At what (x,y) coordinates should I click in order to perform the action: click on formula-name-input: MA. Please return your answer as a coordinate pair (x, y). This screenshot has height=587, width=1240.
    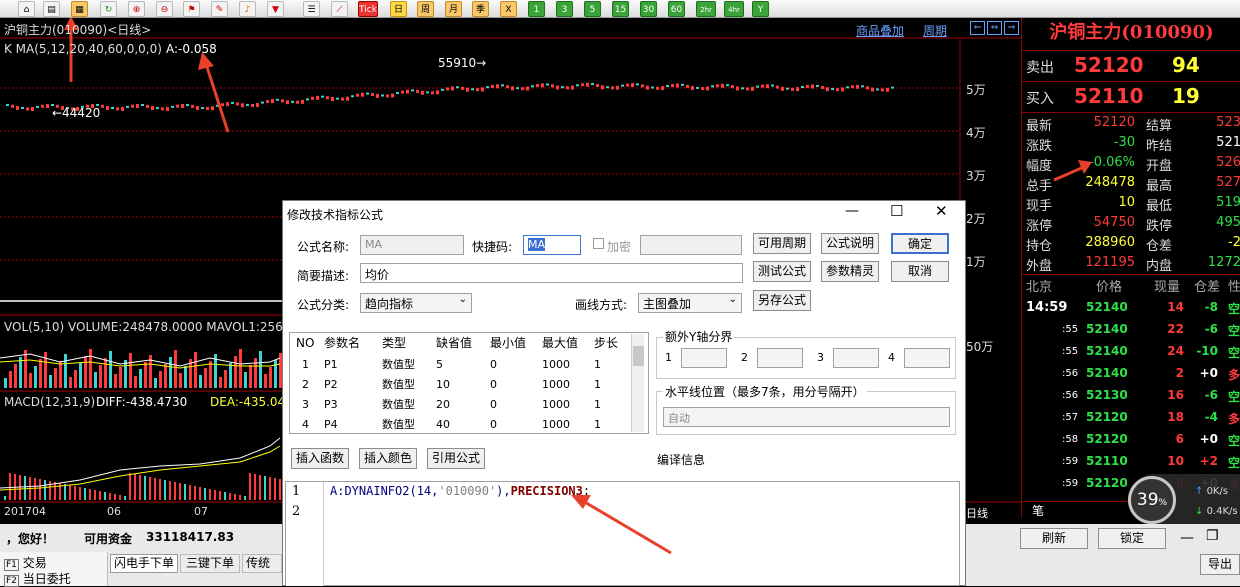
    Looking at the image, I should click on (412, 245).